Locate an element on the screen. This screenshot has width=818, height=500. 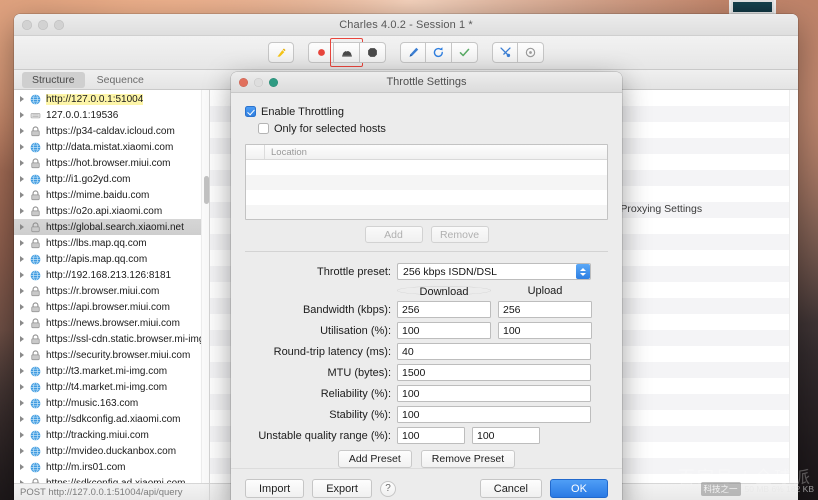
tree-row: https://mime.baidu.com is located at coordinates (111, 195).